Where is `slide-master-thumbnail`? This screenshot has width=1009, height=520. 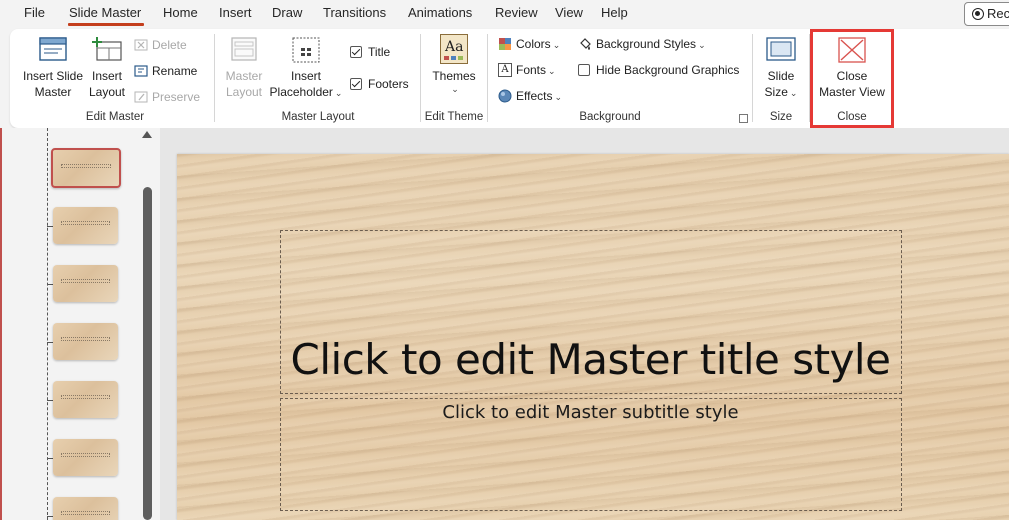
slide-master-thumbnail is located at coordinates (86, 168).